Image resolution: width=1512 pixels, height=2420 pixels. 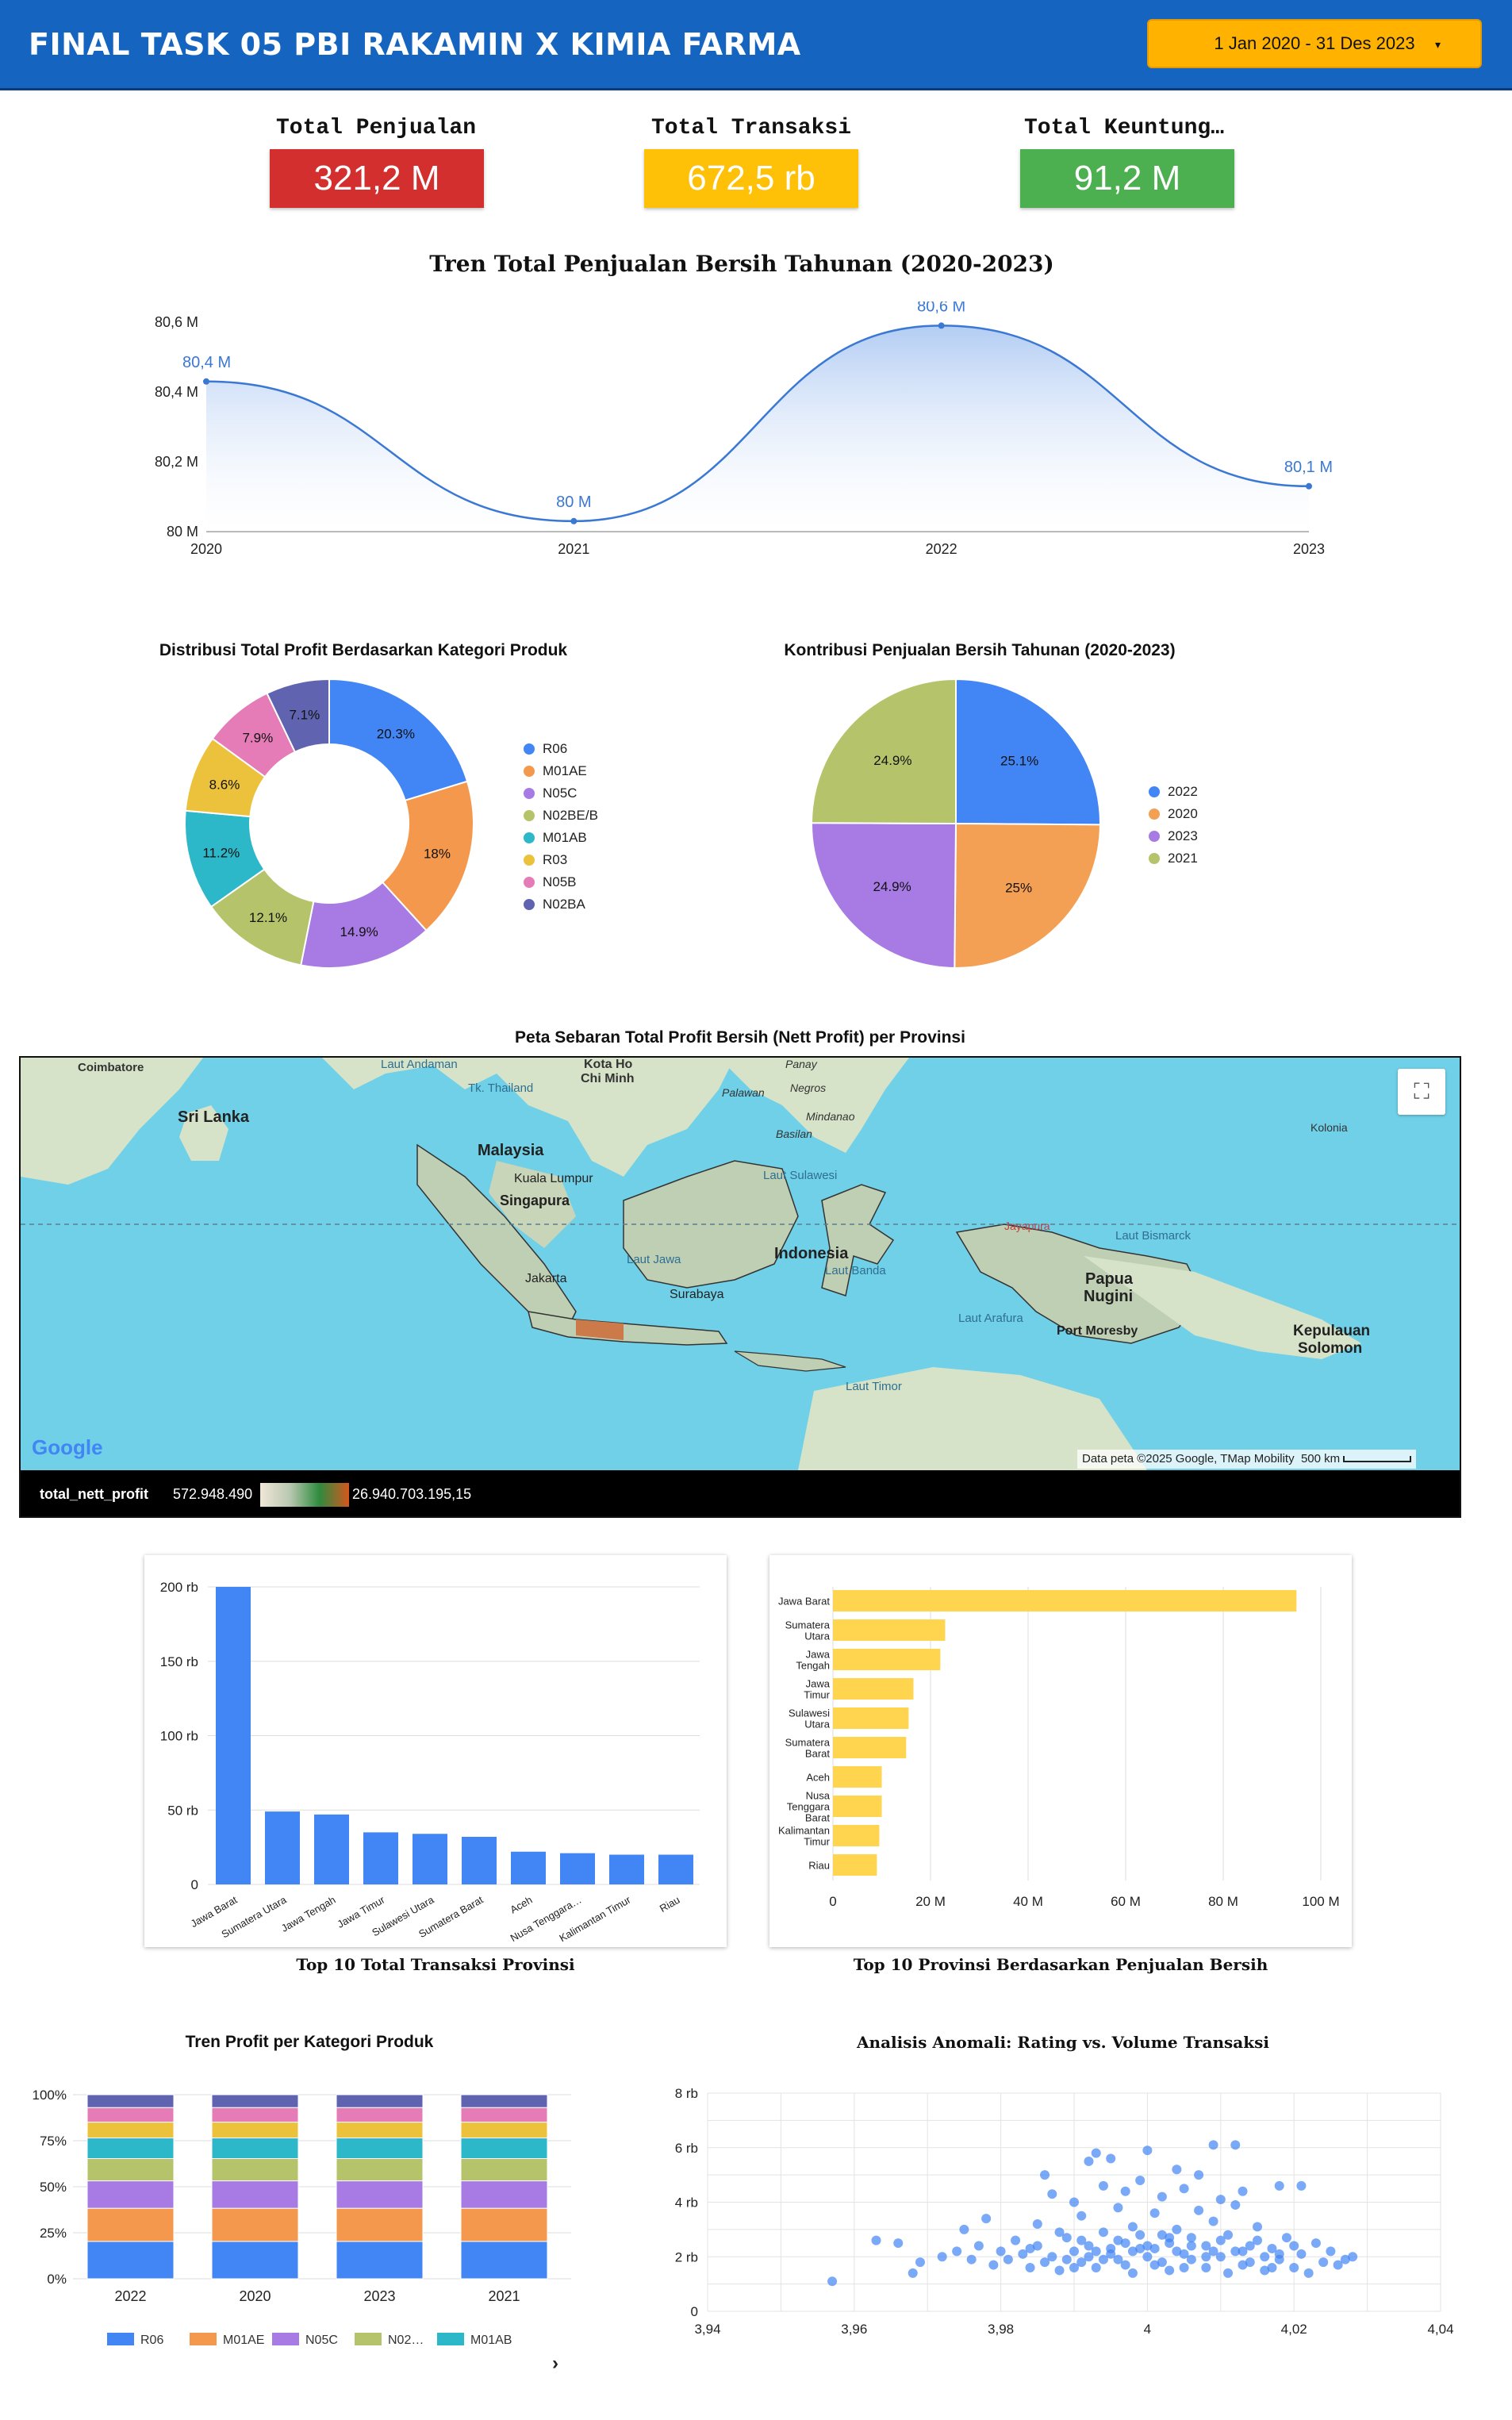 What do you see at coordinates (561, 904) in the screenshot?
I see `donut-legend-item: N02BA` at bounding box center [561, 904].